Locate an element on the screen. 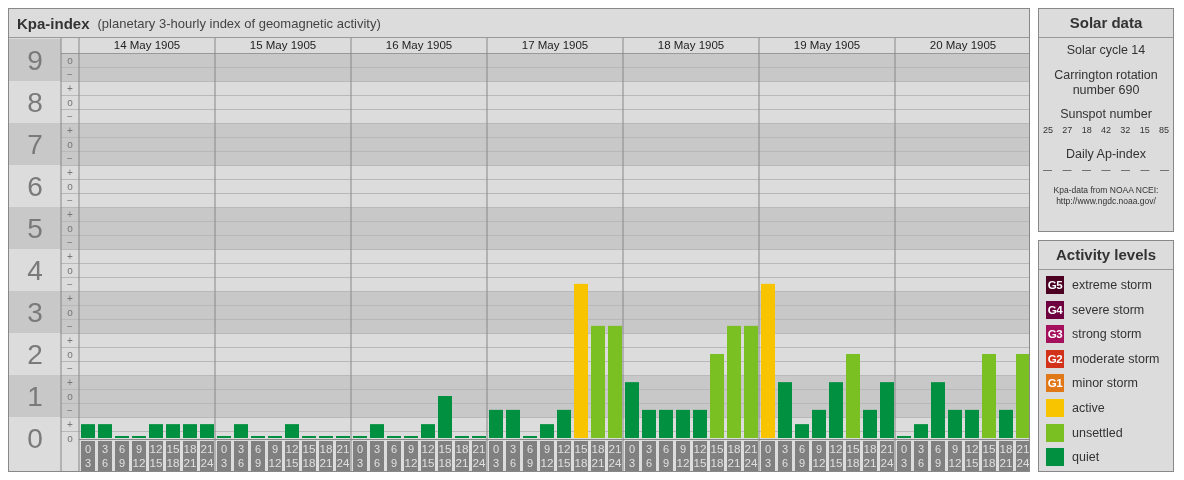 The image size is (1184, 480). level-label: moderate storm is located at coordinates (1116, 358).